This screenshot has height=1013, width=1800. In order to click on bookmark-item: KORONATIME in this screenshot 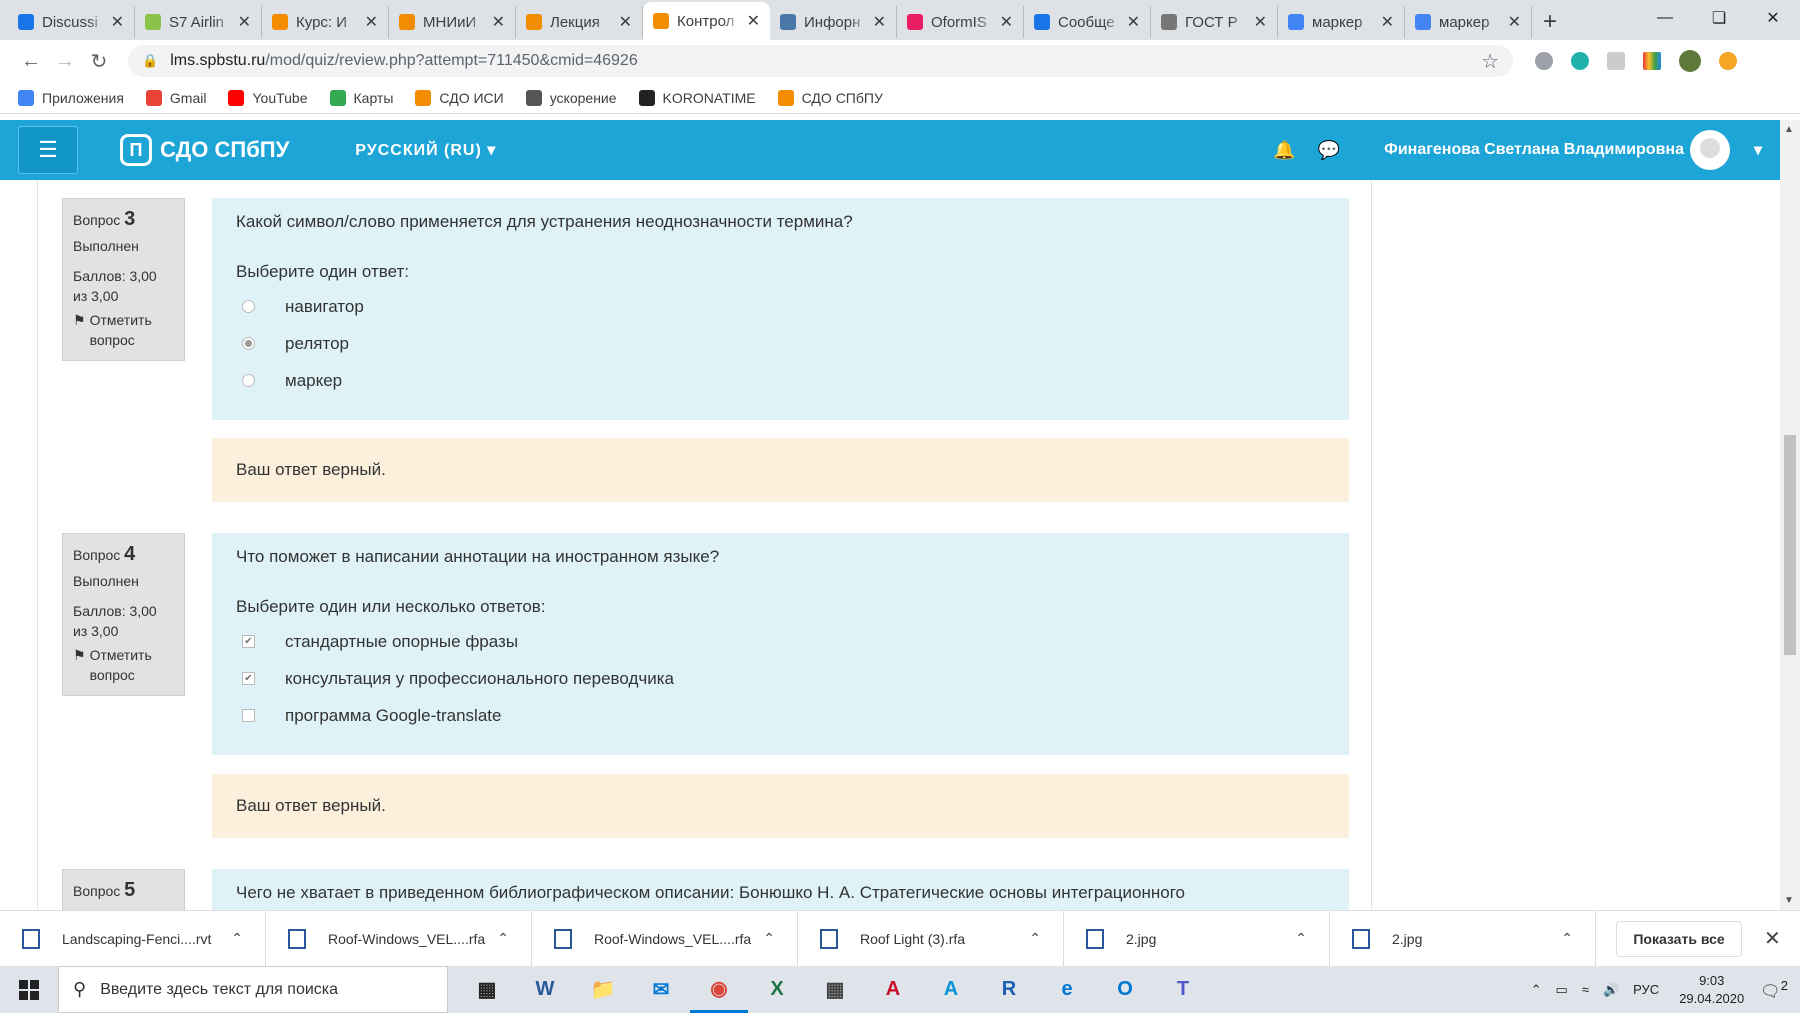, I will do `click(697, 97)`.